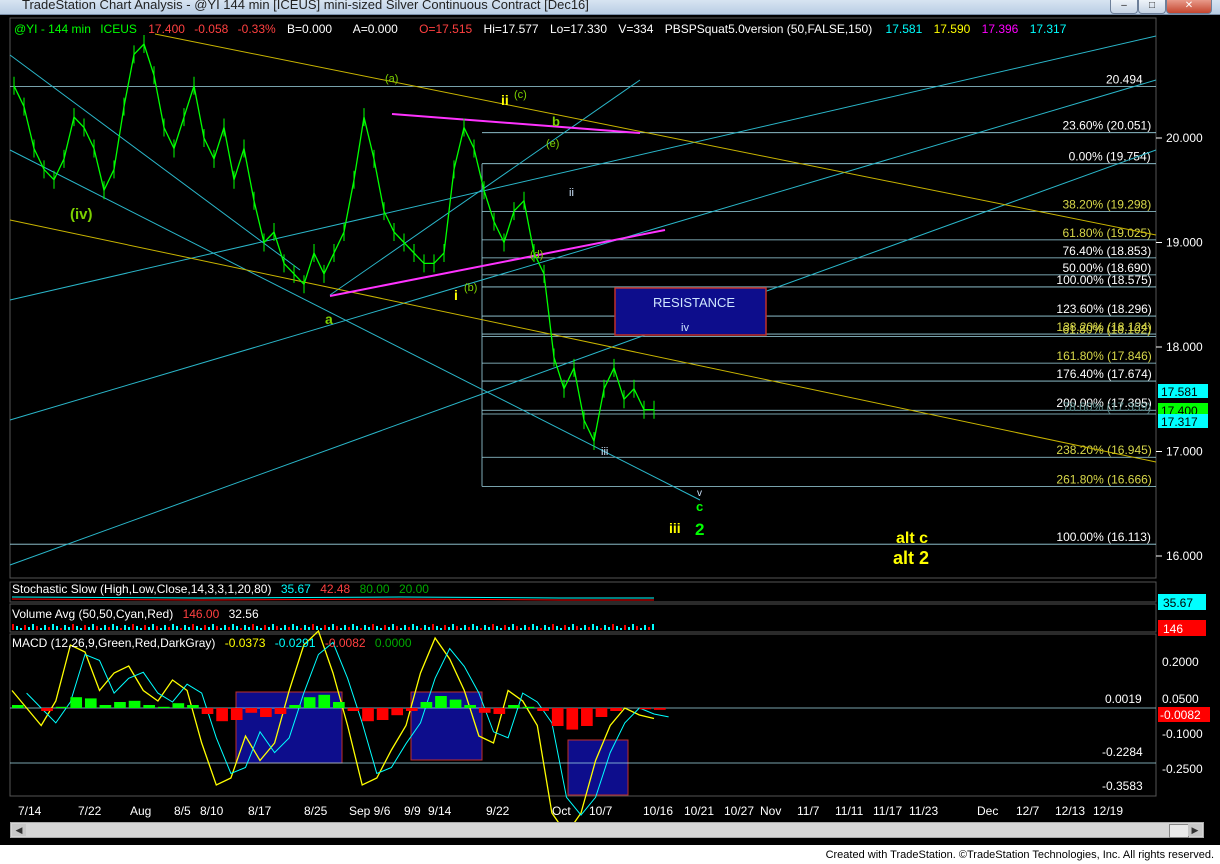 This screenshot has height=864, width=1220. I want to click on maximize-button: □, so click(1152, 7).